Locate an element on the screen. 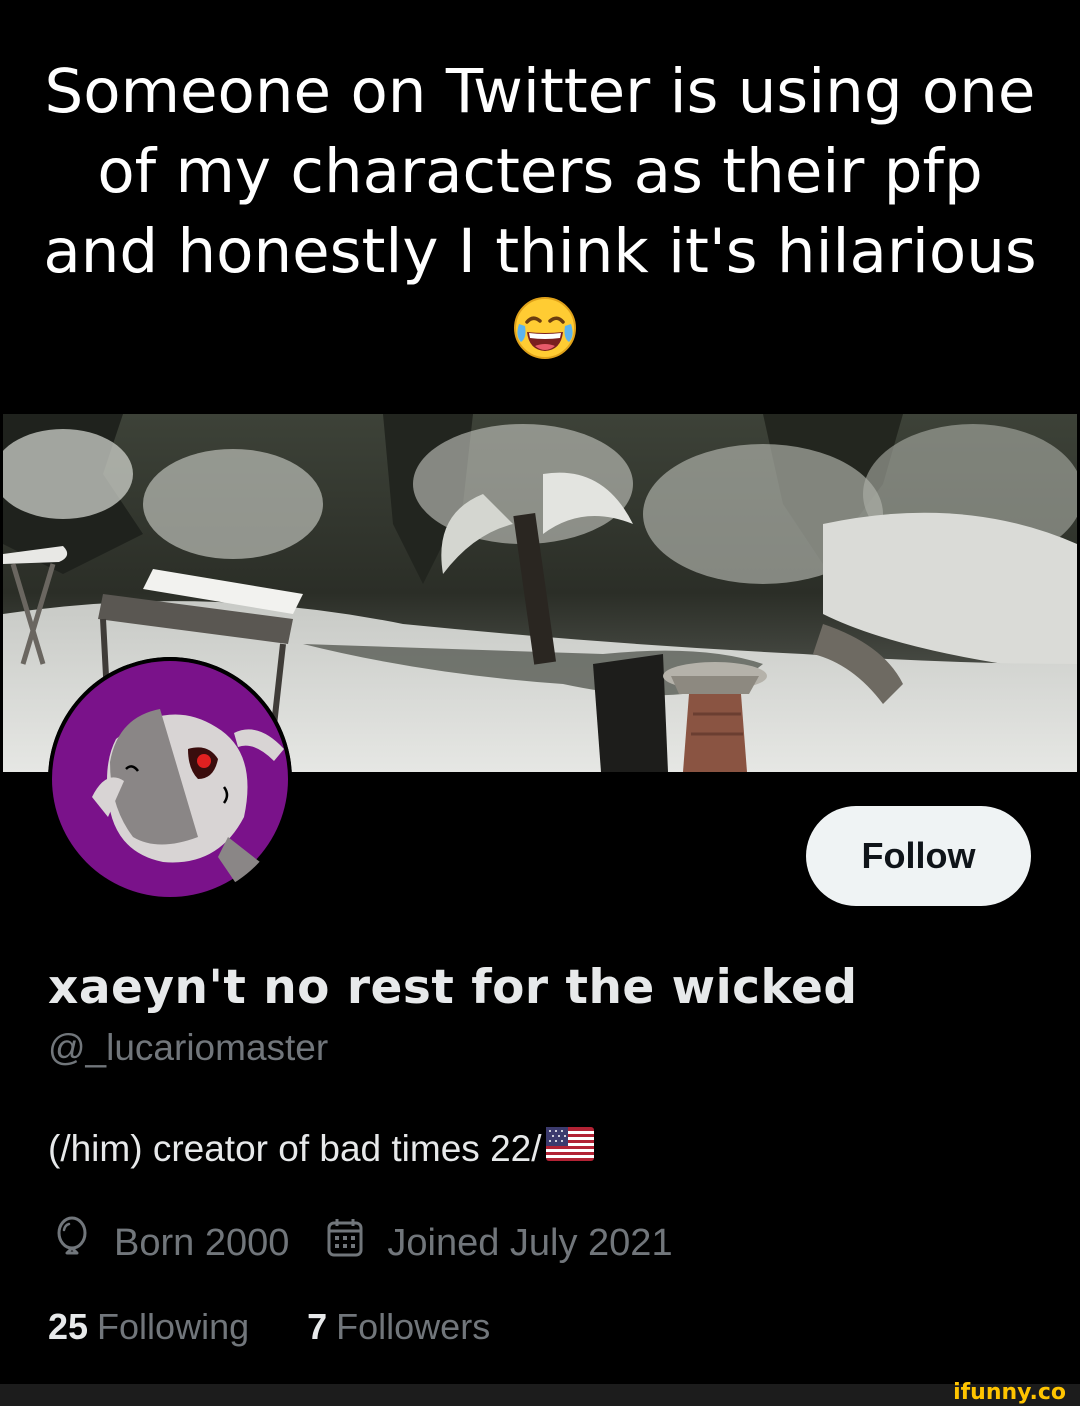 This screenshot has height=1406, width=1080. joined-text: Joined July 2021 is located at coordinates (530, 1242).